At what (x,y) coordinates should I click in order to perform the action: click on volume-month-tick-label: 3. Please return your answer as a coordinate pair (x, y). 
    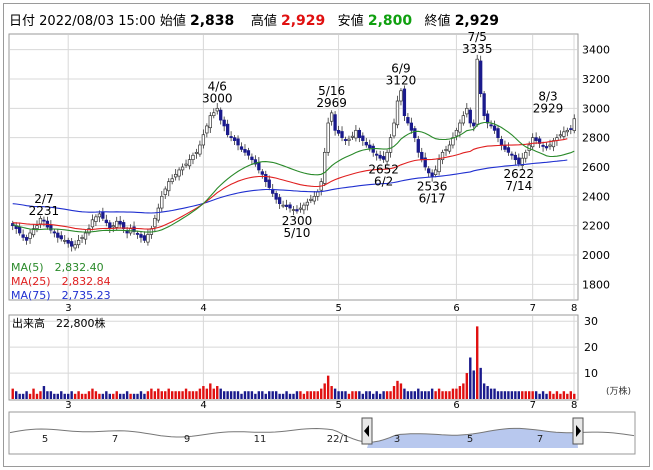
    Looking at the image, I should click on (68, 405).